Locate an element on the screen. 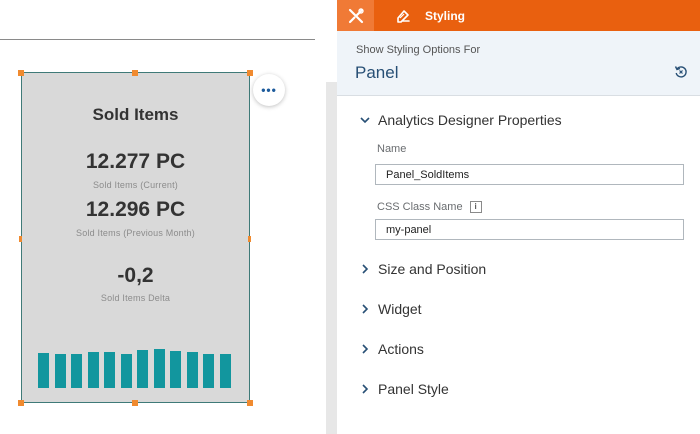 The height and width of the screenshot is (434, 700). css-class-label-row: CSS Class Name i is located at coordinates (429, 207).